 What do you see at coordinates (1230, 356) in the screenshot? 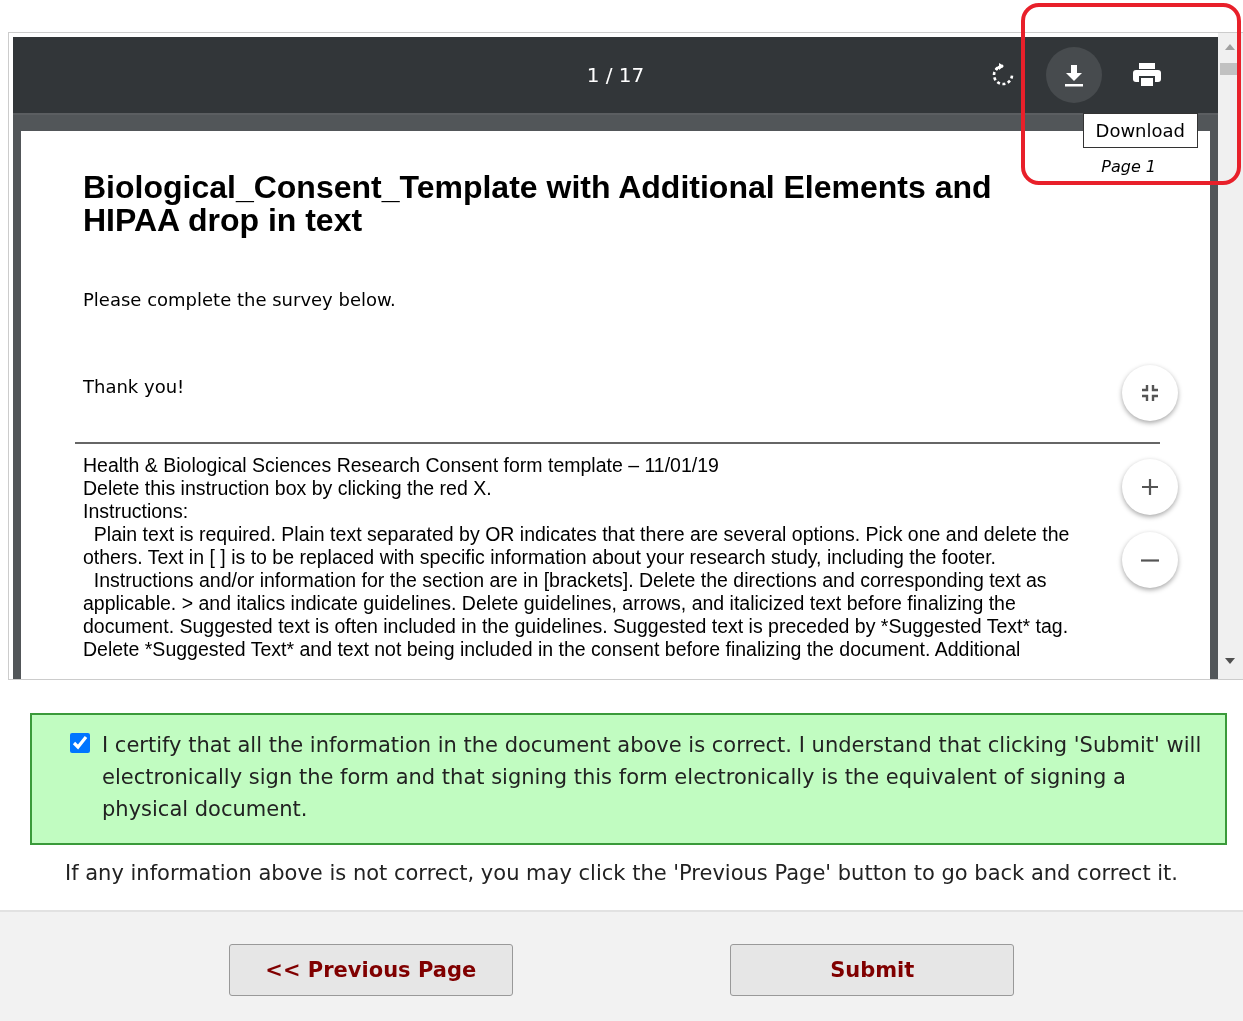
I see `scrollbar` at bounding box center [1230, 356].